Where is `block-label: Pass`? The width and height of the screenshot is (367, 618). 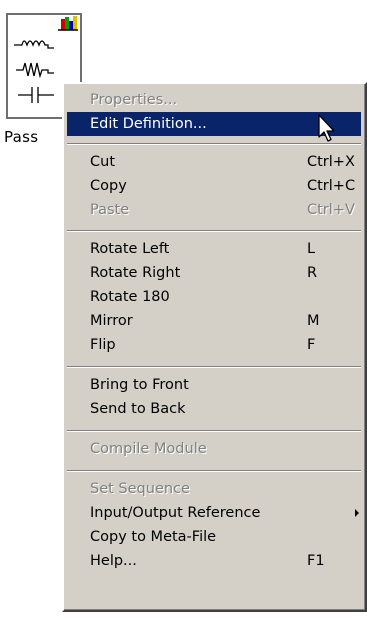 block-label: Pass is located at coordinates (21, 137).